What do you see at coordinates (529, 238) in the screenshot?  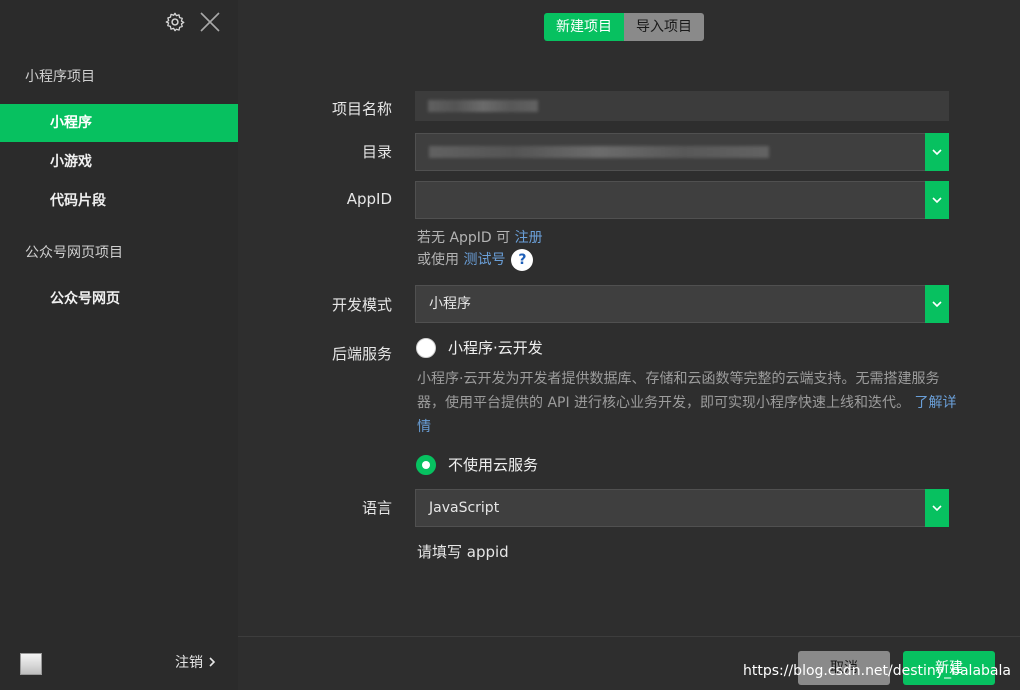 I see `register-link: 注册` at bounding box center [529, 238].